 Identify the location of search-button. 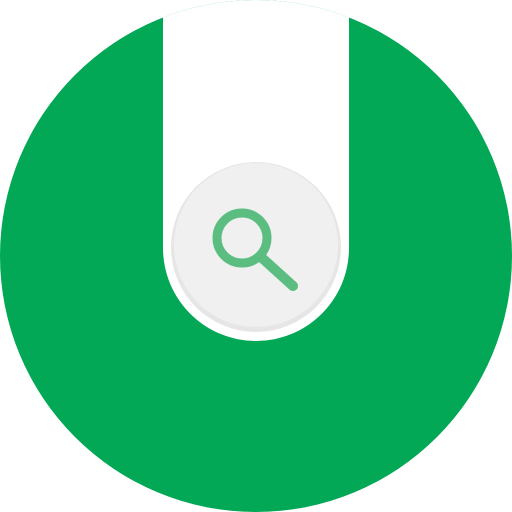
(256, 245).